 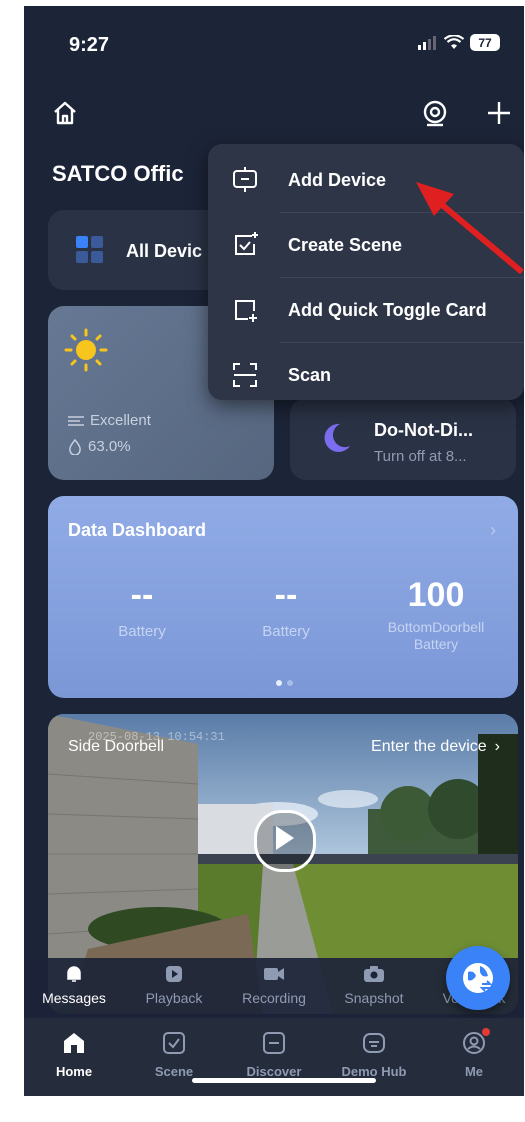 I want to click on menu-item-label: Scan, so click(x=310, y=374).